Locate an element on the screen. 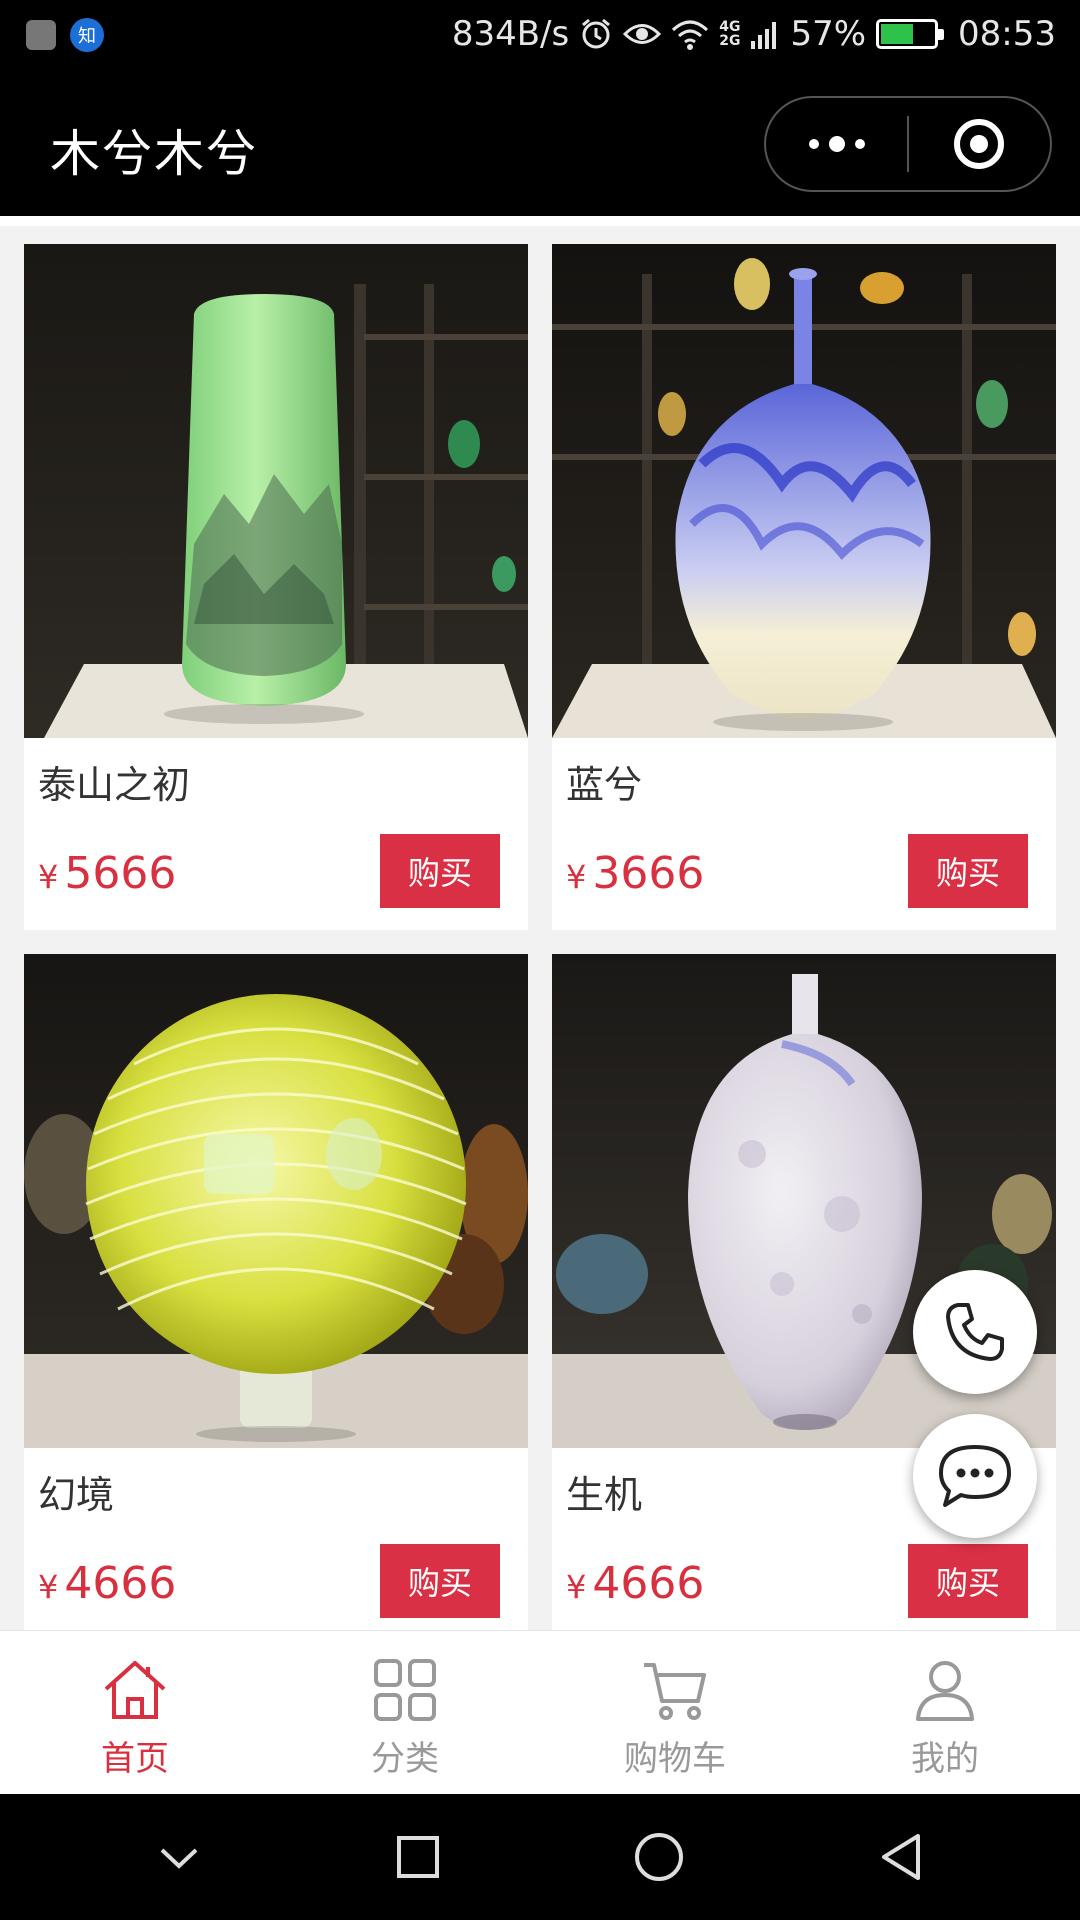  more-dots-icon is located at coordinates (836, 144).